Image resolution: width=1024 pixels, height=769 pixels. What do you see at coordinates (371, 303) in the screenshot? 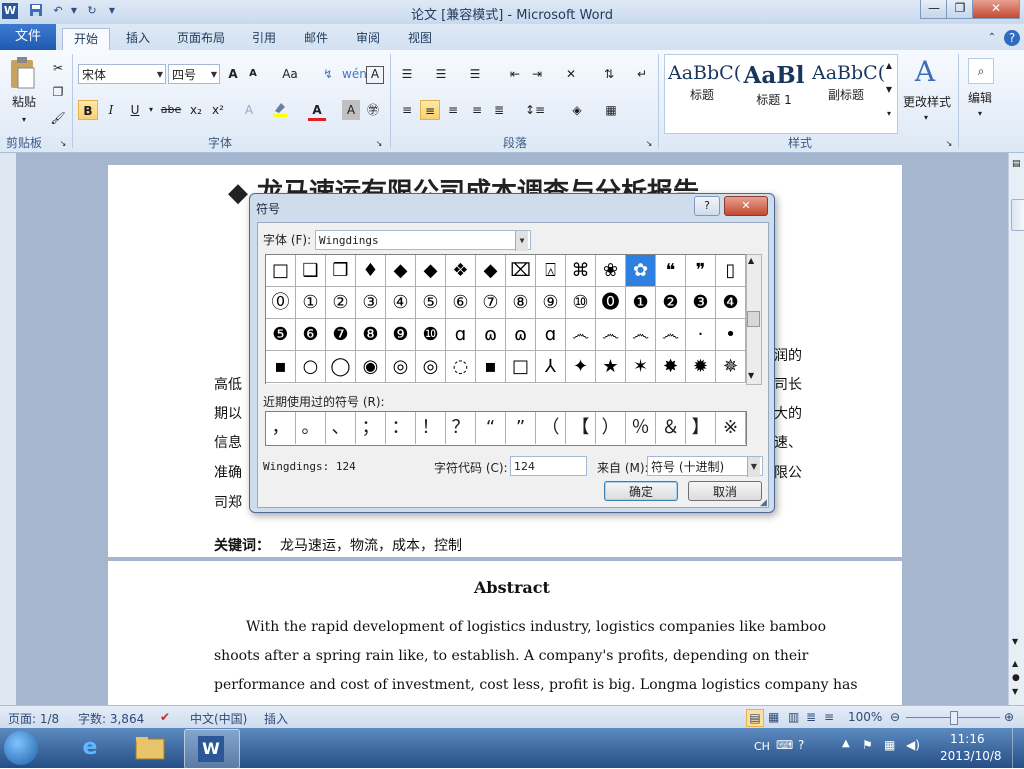
I see `symbol-cell: ③` at bounding box center [371, 303].